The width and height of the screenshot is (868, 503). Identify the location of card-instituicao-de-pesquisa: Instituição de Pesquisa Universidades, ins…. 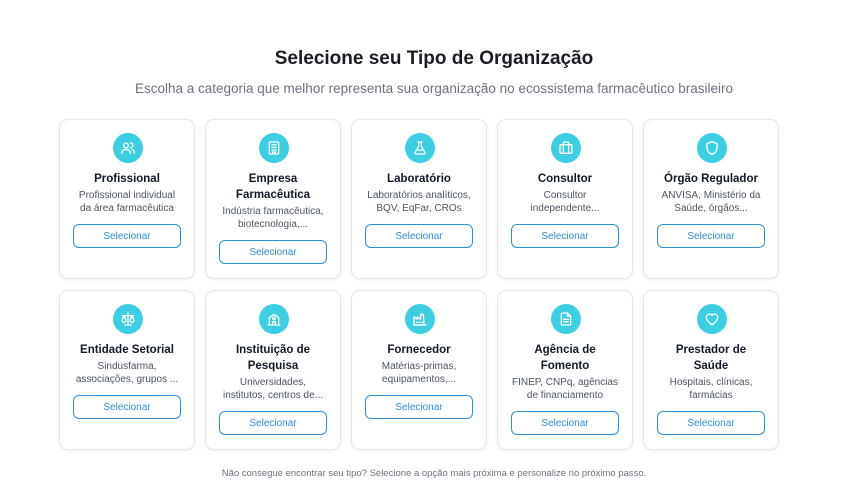
(273, 370).